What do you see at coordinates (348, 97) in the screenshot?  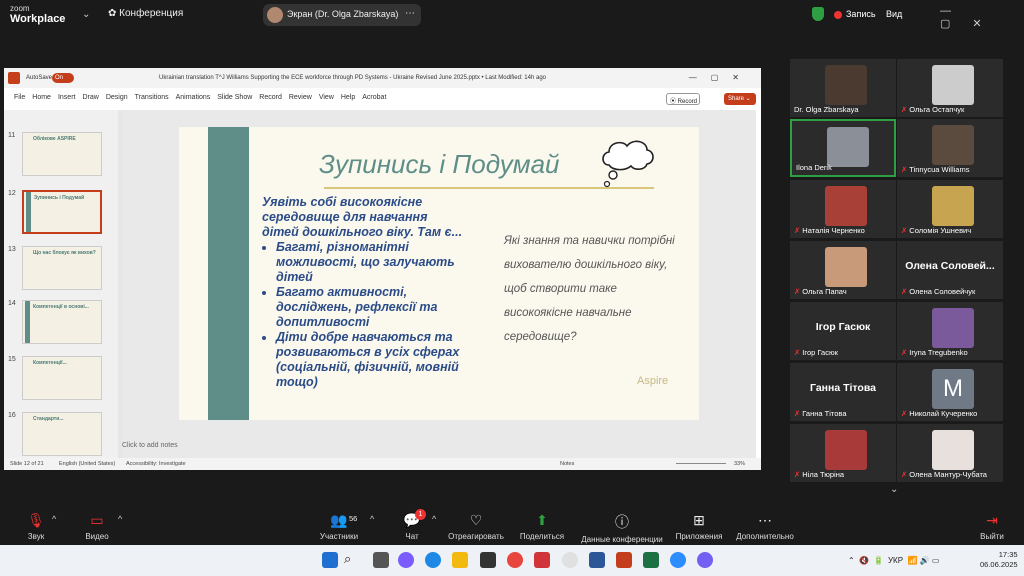 I see `menu-help: Help` at bounding box center [348, 97].